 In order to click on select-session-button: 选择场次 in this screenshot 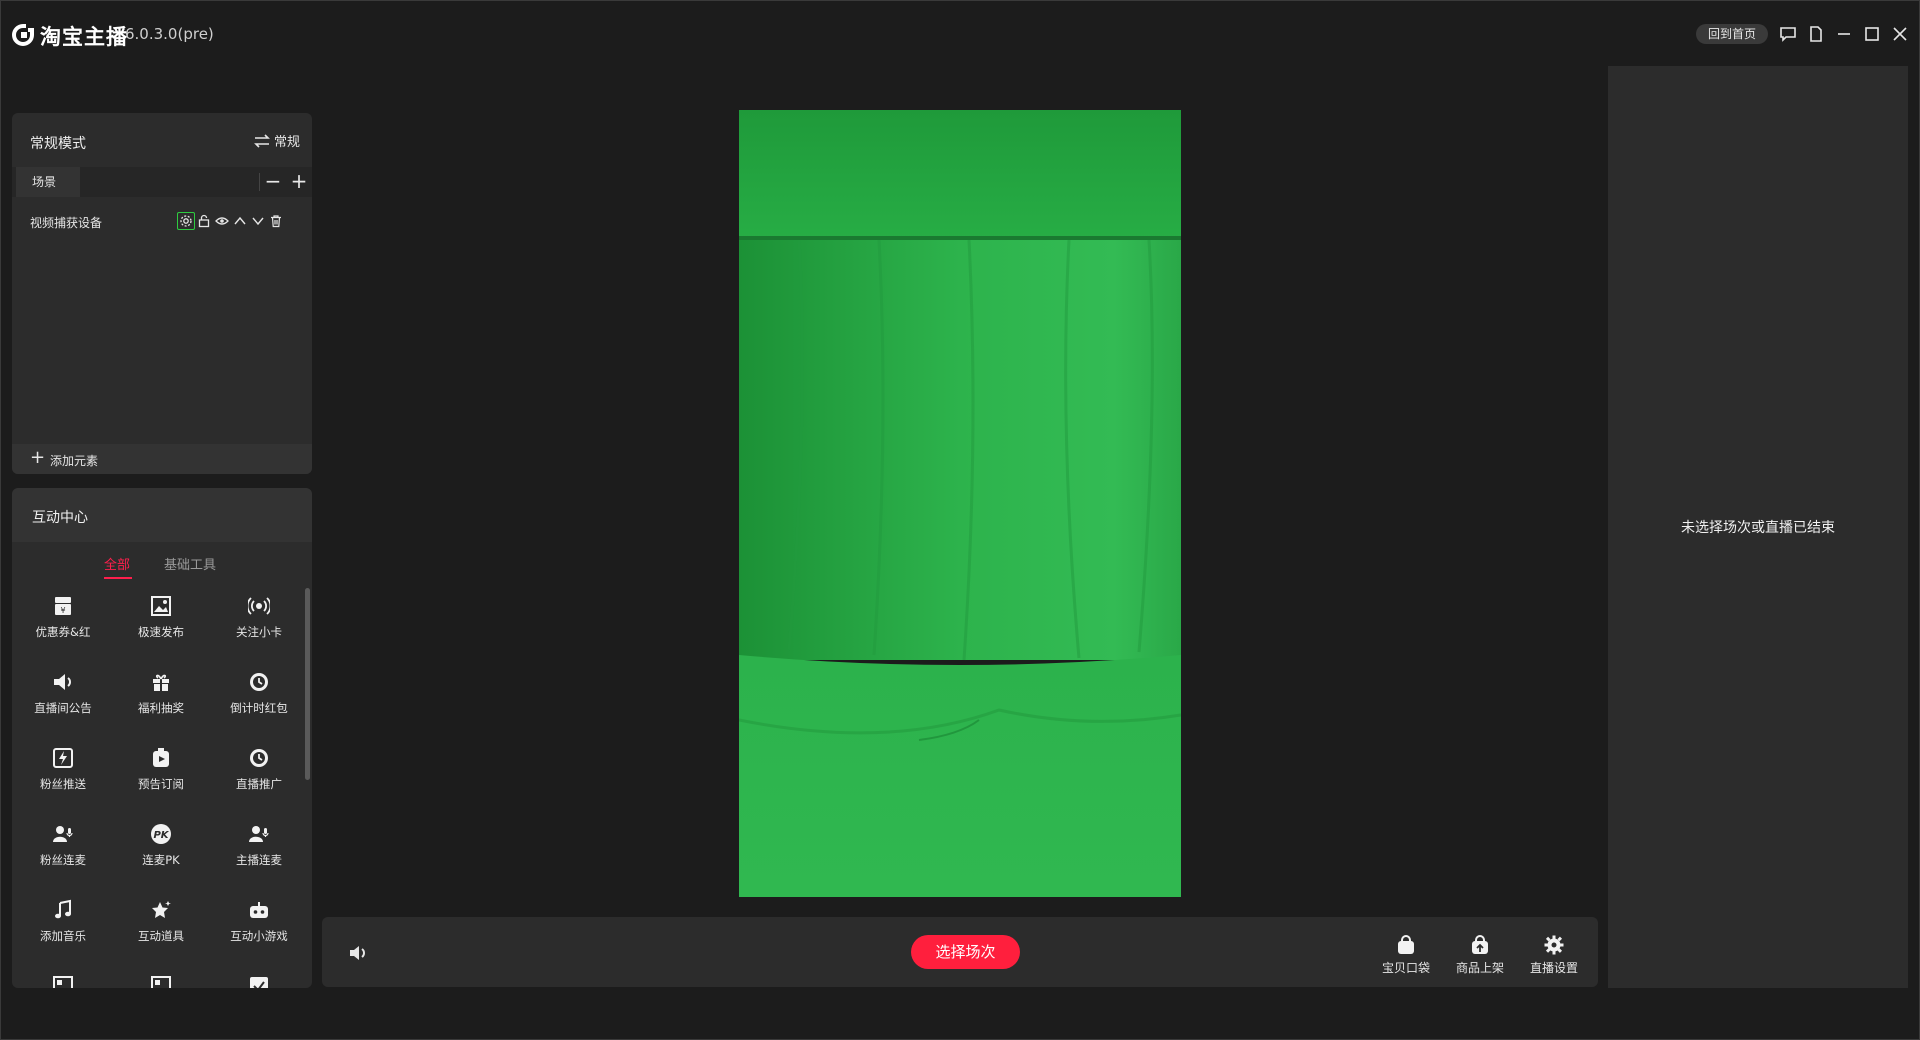, I will do `click(965, 952)`.